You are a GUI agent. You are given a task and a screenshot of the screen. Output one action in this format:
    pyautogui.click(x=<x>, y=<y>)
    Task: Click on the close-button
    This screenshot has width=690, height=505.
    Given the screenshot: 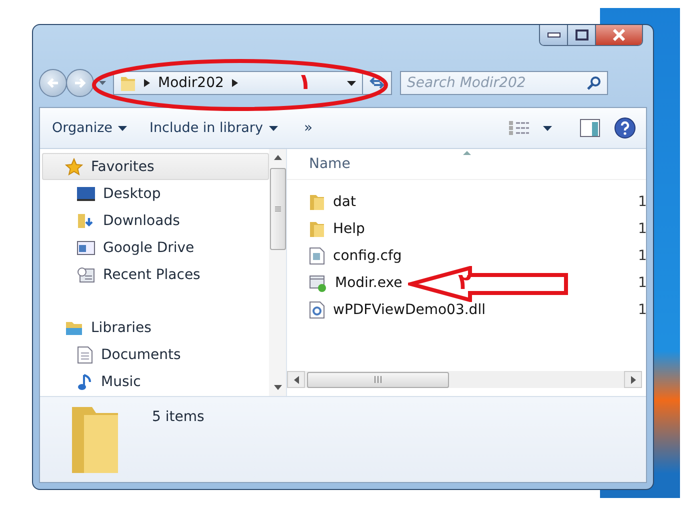 What is the action you would take?
    pyautogui.click(x=619, y=35)
    